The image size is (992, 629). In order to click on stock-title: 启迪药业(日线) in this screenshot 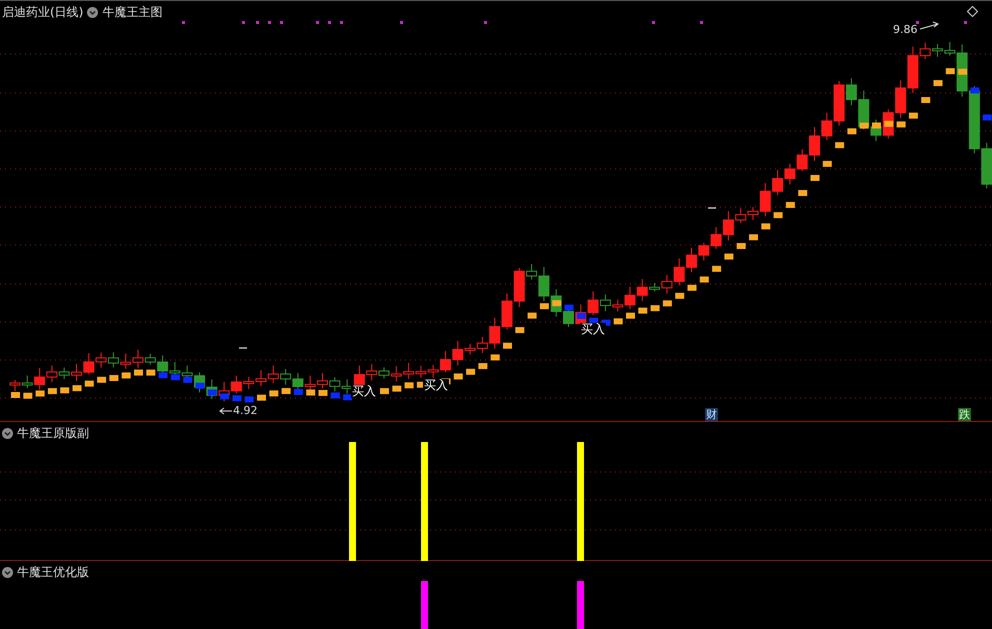, I will do `click(43, 12)`.